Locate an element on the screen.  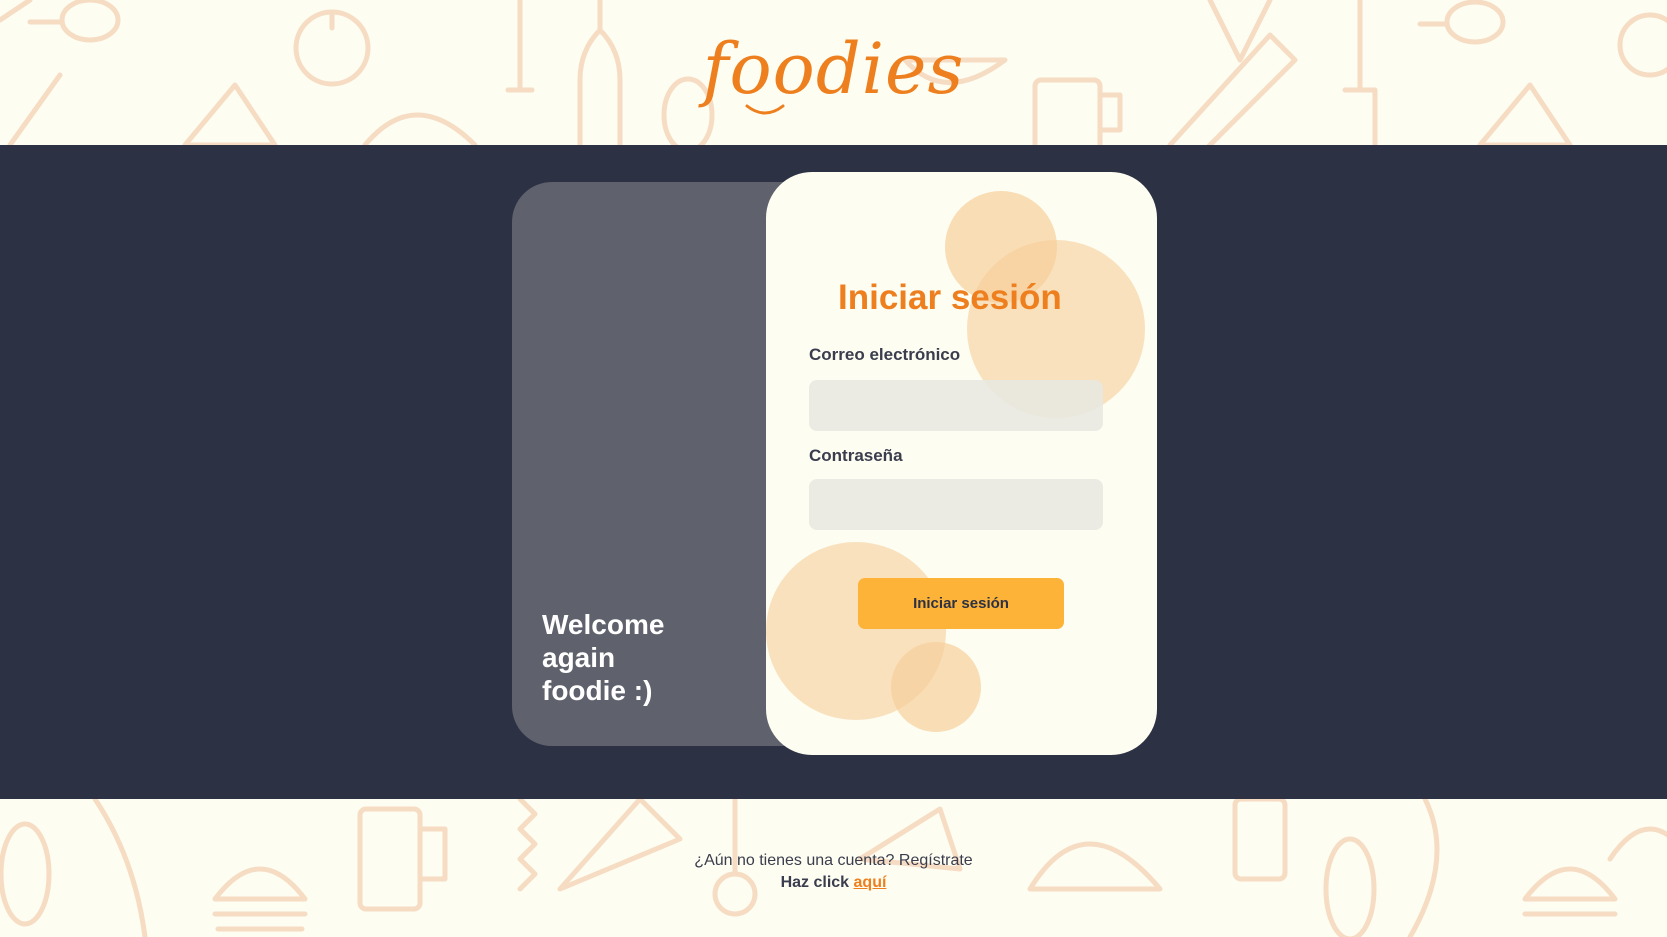
welcome-line: foodie :) is located at coordinates (597, 690).